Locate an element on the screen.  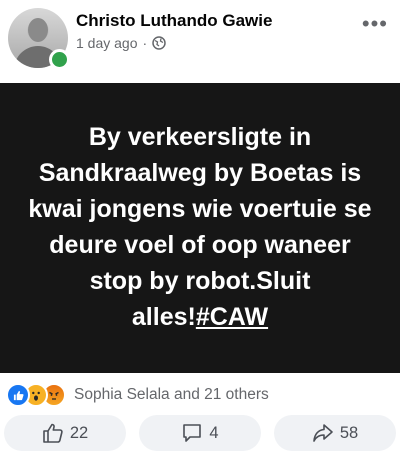
hashtag-link: #CAW is located at coordinates (232, 317).